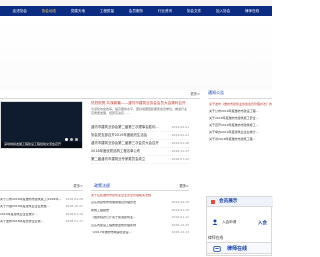 This screenshot has width=320, height=257. What do you see at coordinates (180, 150) in the screenshot?
I see `news-row-date: 2018-11-27` at bounding box center [180, 150].